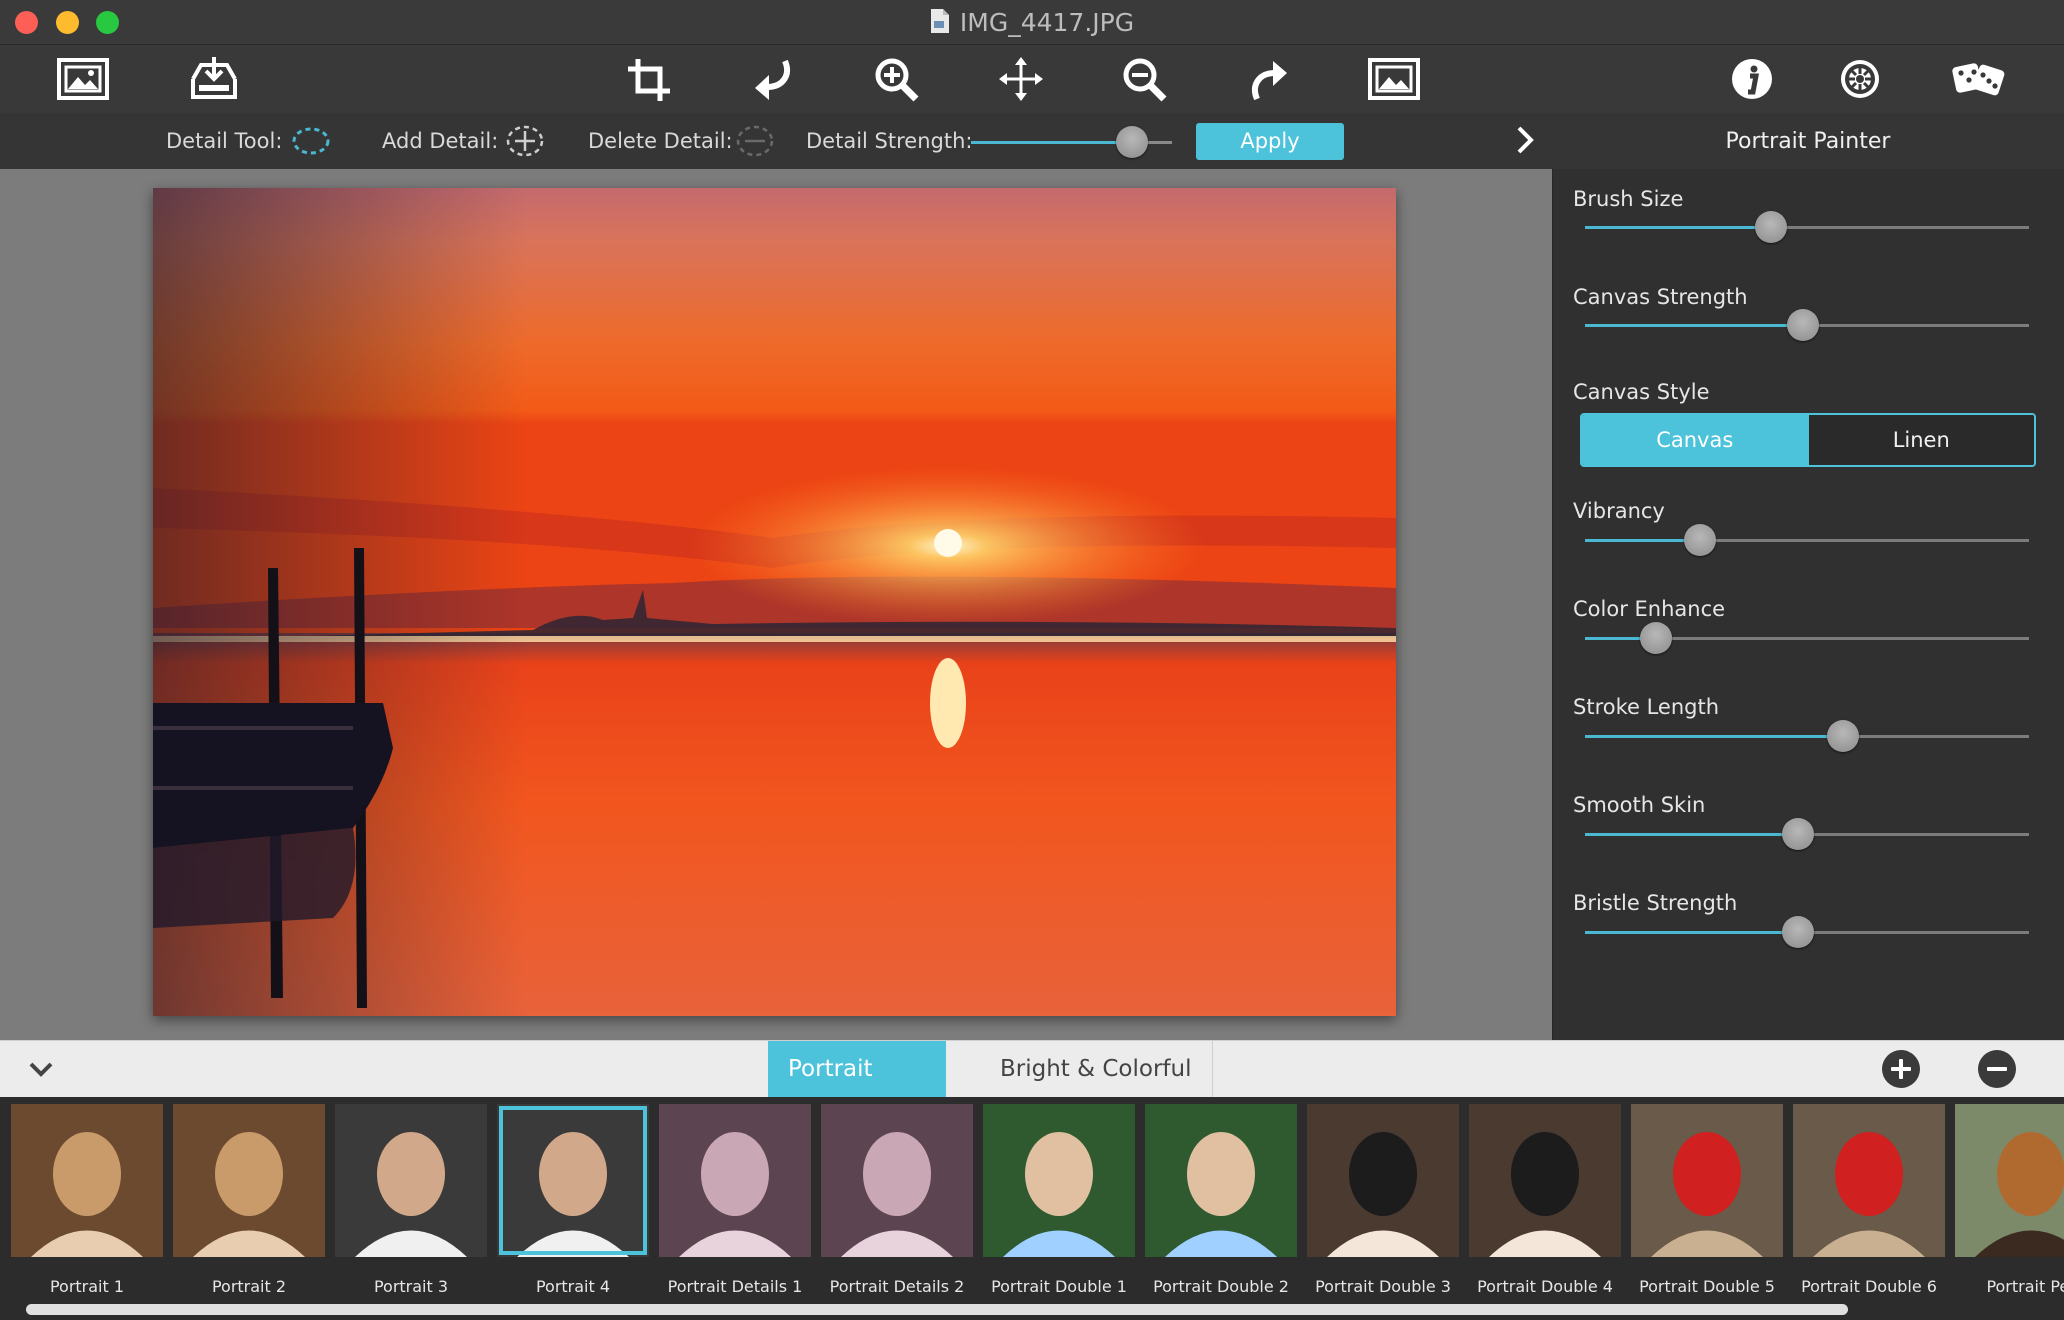  Describe the element at coordinates (1383, 1286) in the screenshot. I see `preset-label: Portrait Double 3` at that location.